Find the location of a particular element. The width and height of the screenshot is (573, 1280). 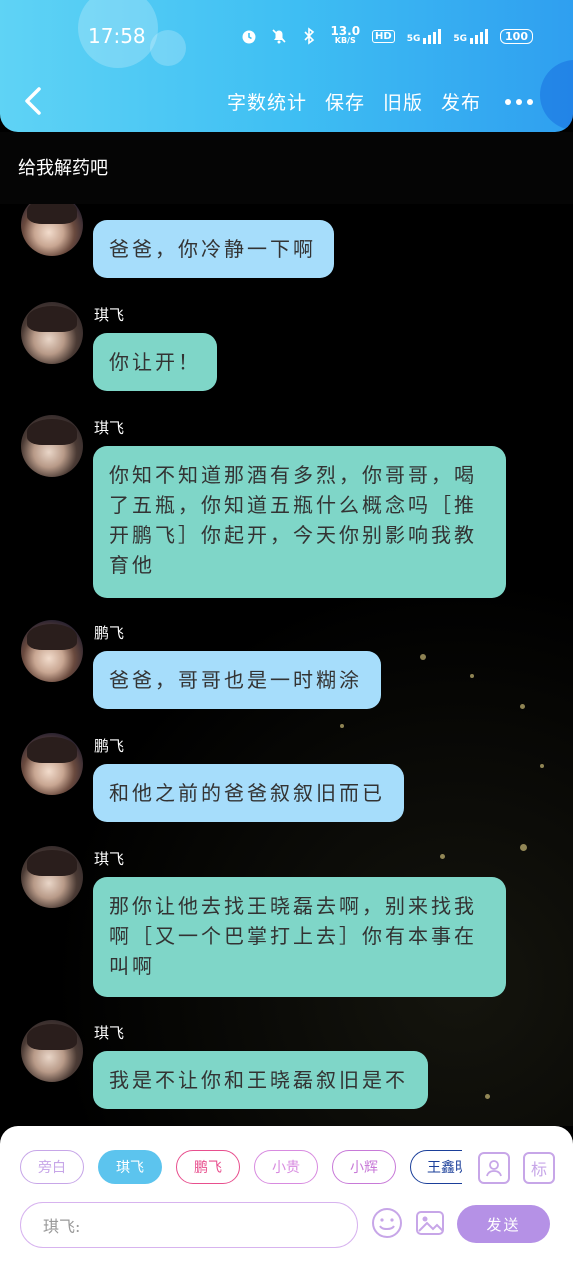

emoji-icon is located at coordinates (387, 1223).